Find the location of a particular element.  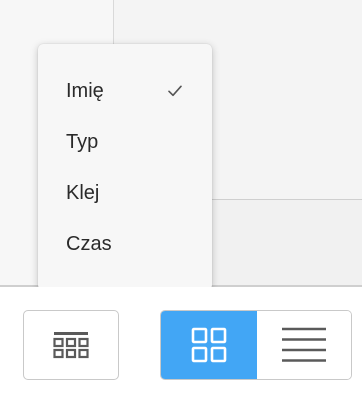

sort-option-label: Klej is located at coordinates (83, 193).